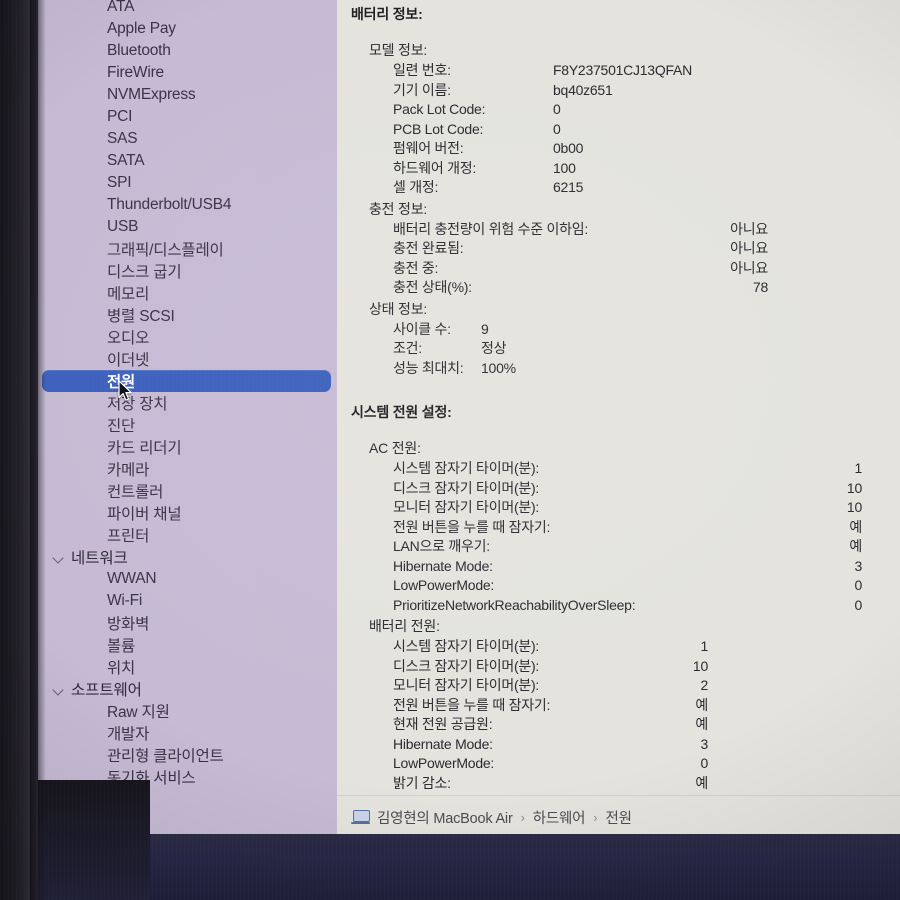  I want to click on sidebar-group-label: 네트워크, so click(99, 558).